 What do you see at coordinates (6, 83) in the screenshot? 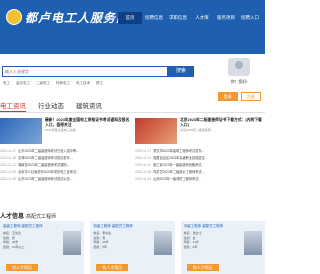
I see `hot-link: 电工` at bounding box center [6, 83].